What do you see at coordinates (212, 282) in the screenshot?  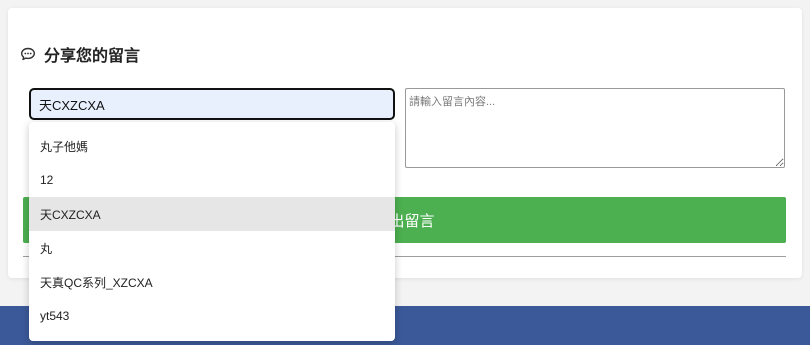 I see `autocomplete-option: 天真QC系列_XZCXA` at bounding box center [212, 282].